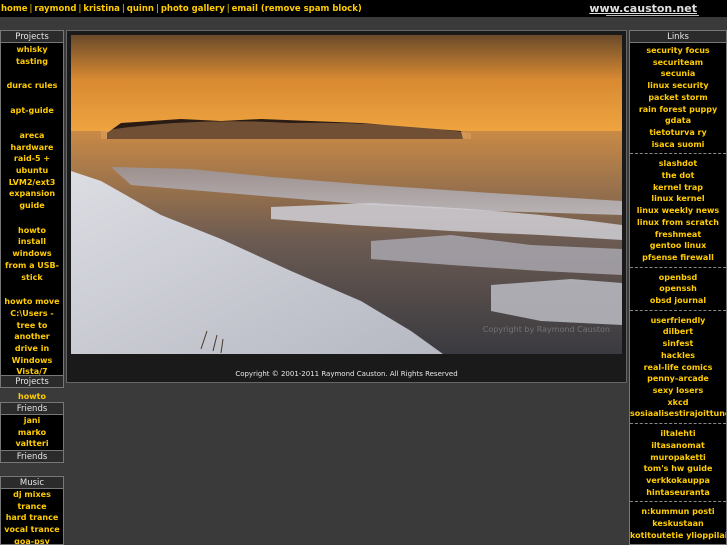  What do you see at coordinates (678, 512) in the screenshot?
I see `link-n-kummun-posti: n:kummun posti` at bounding box center [678, 512].